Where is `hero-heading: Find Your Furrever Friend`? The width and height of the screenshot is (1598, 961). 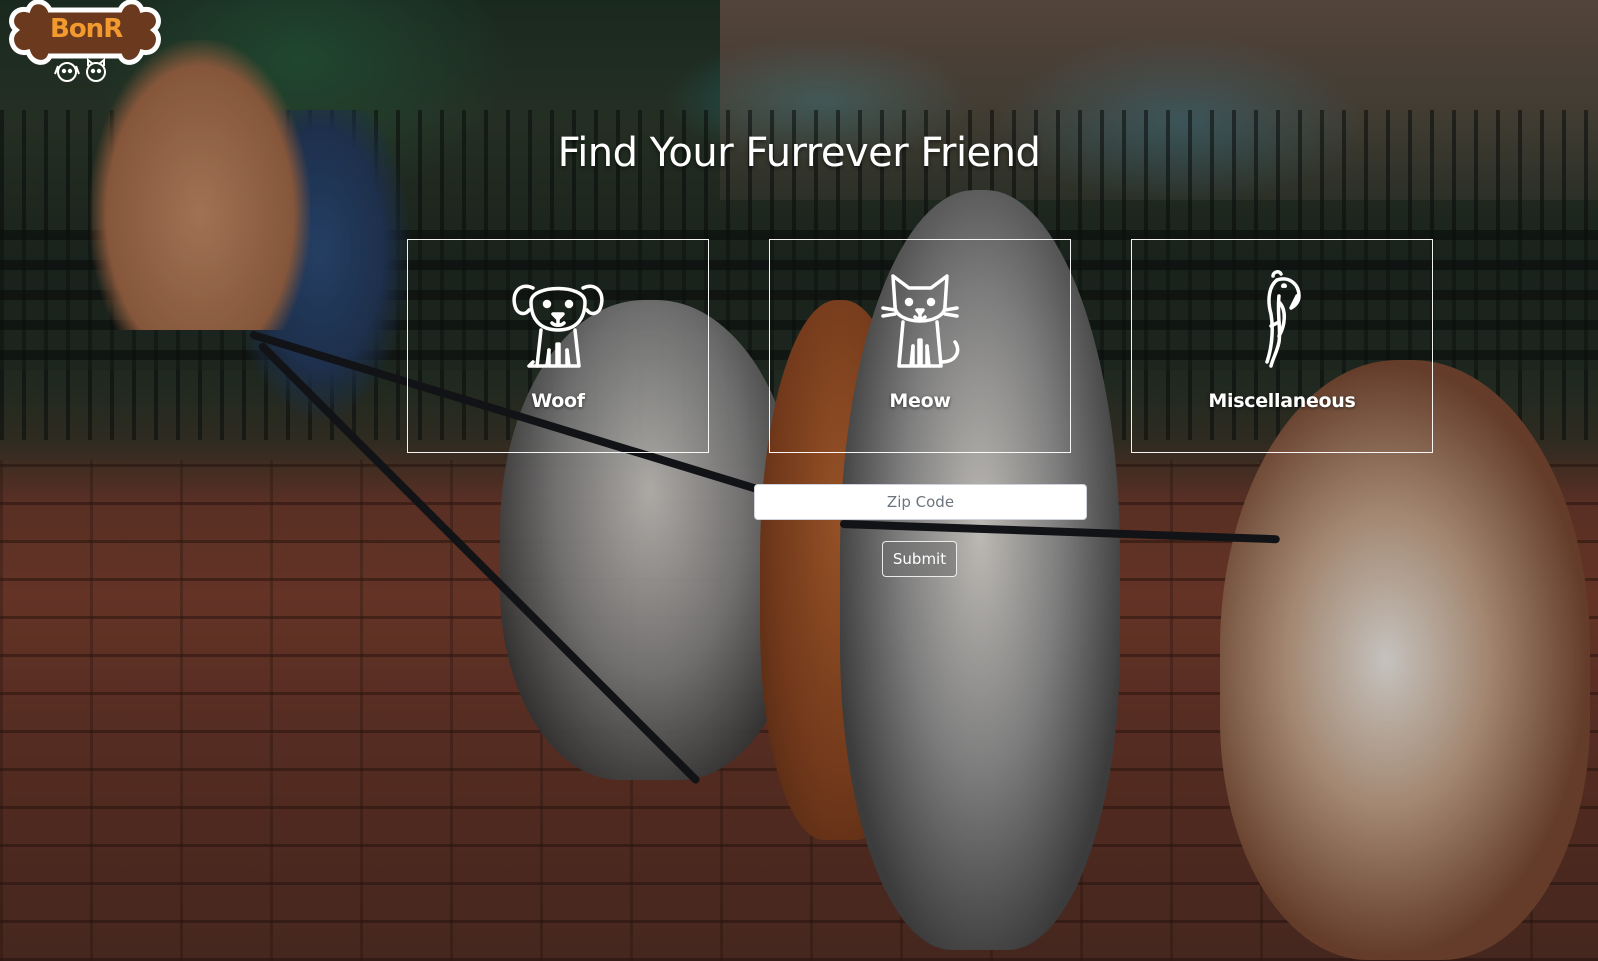 hero-heading: Find Your Furrever Friend is located at coordinates (799, 153).